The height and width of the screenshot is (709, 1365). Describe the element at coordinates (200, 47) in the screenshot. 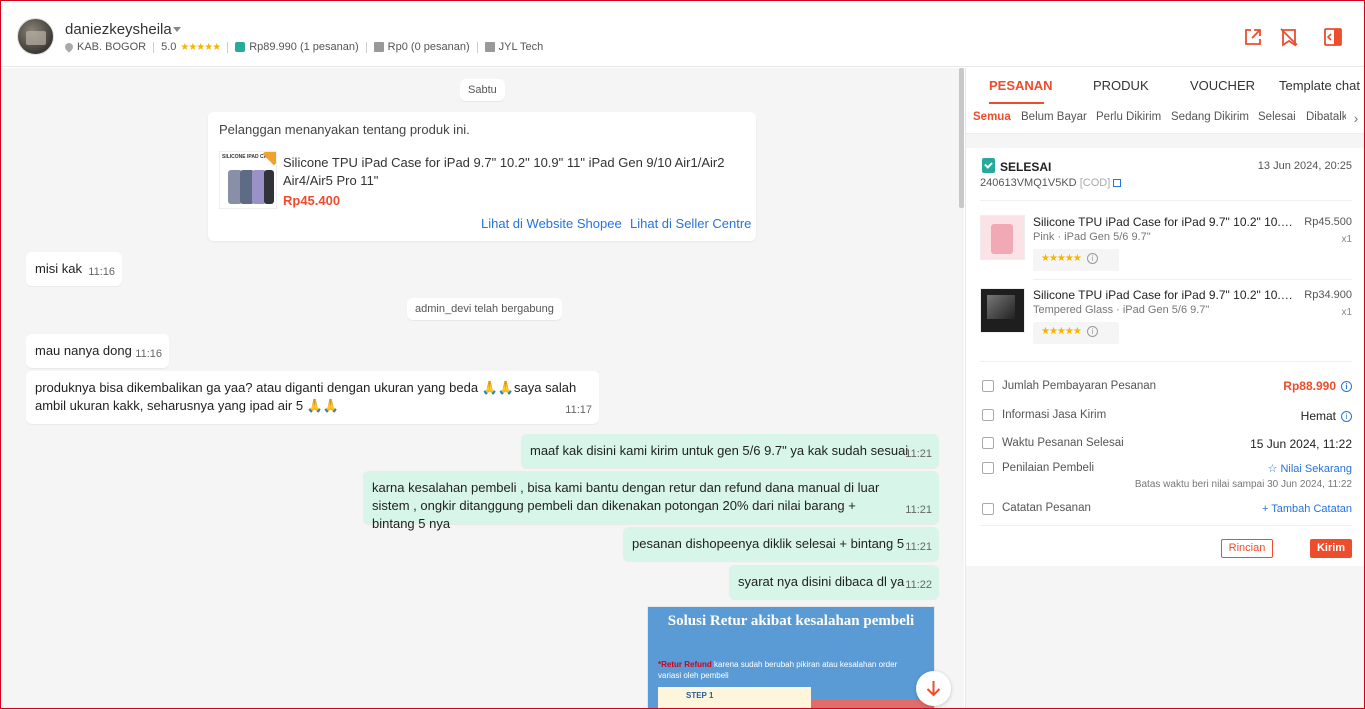

I see `star-icons: ★★★★★` at that location.